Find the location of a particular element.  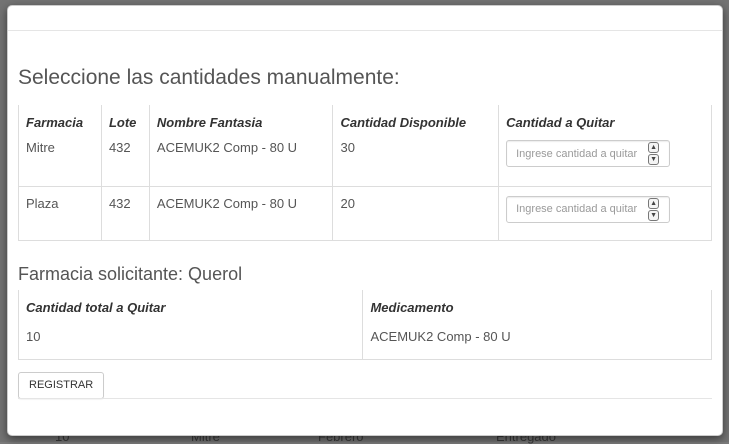

table-row: Plaza 432 ACEMUK2 Comp - 80 U 20 ▲ ▼ is located at coordinates (365, 213).